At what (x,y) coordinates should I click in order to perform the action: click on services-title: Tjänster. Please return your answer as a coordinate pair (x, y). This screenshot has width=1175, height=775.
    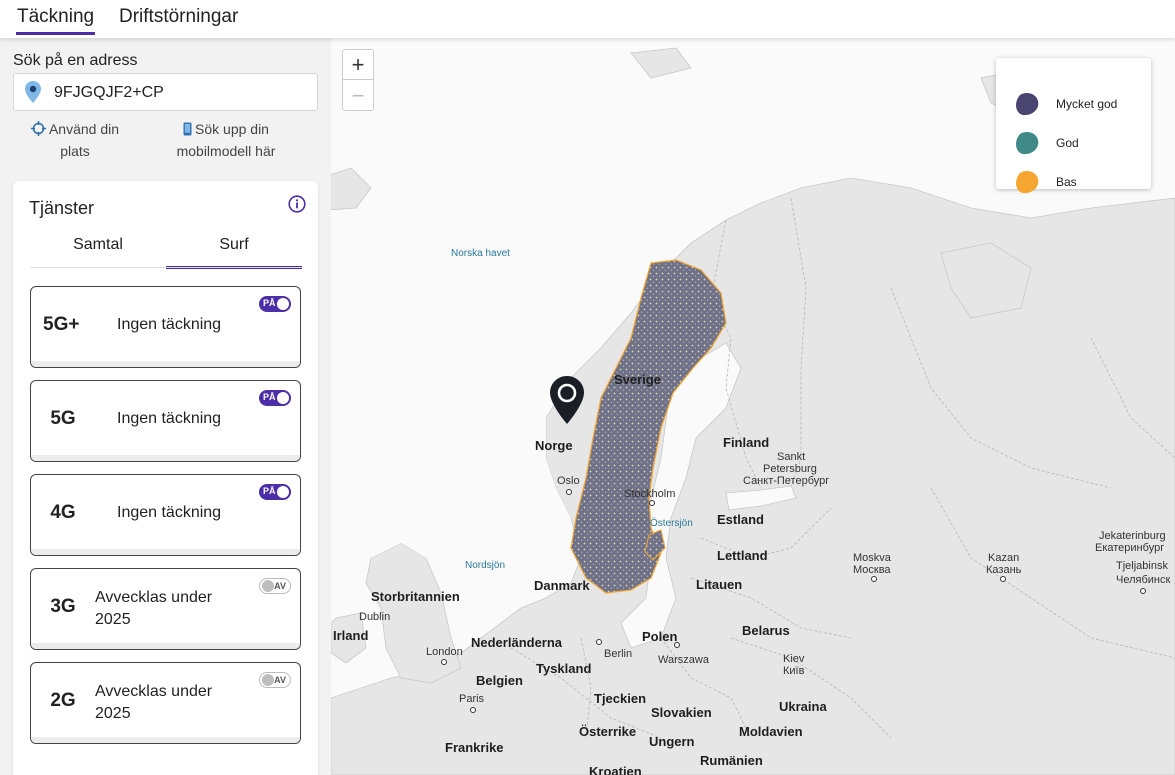
    Looking at the image, I should click on (62, 208).